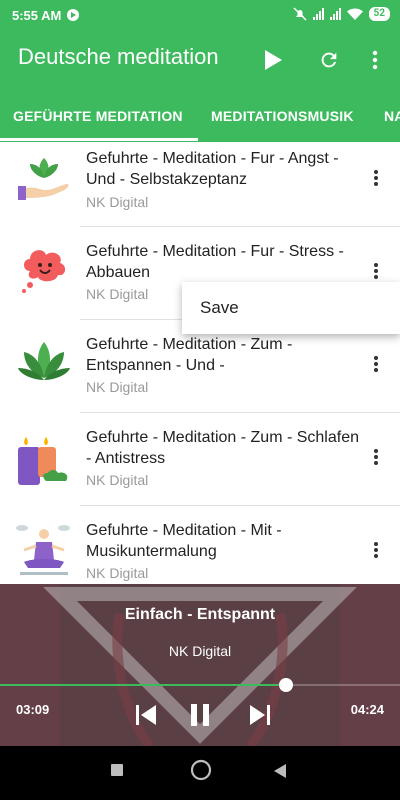  What do you see at coordinates (375, 60) in the screenshot?
I see `more-vert-icon` at bounding box center [375, 60].